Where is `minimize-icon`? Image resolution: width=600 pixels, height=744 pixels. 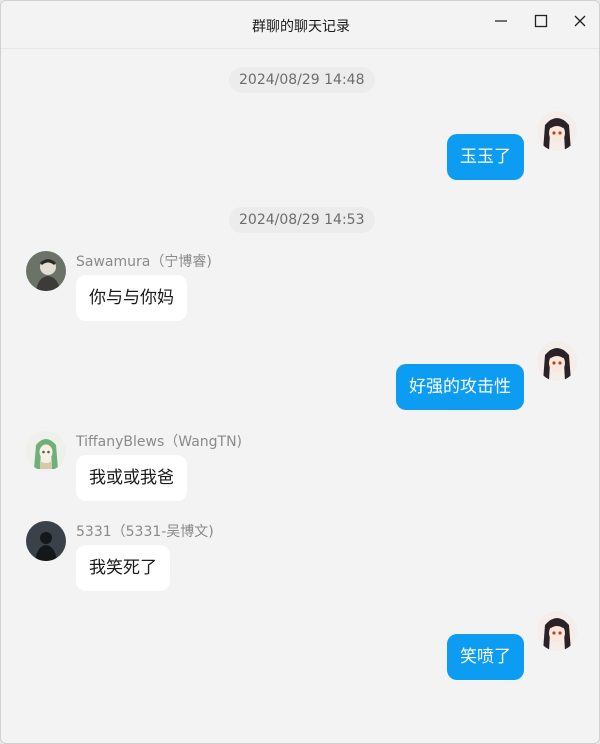
minimize-icon is located at coordinates (501, 21).